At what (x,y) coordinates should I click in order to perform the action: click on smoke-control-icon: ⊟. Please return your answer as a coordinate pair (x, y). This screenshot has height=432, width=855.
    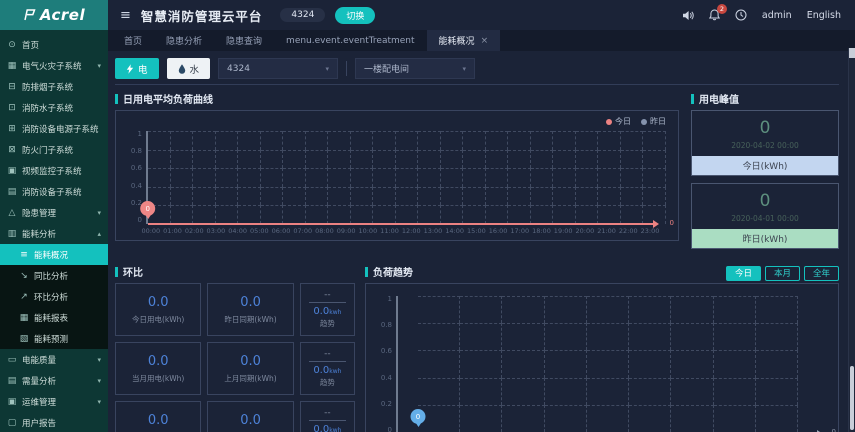
    Looking at the image, I should click on (12, 86).